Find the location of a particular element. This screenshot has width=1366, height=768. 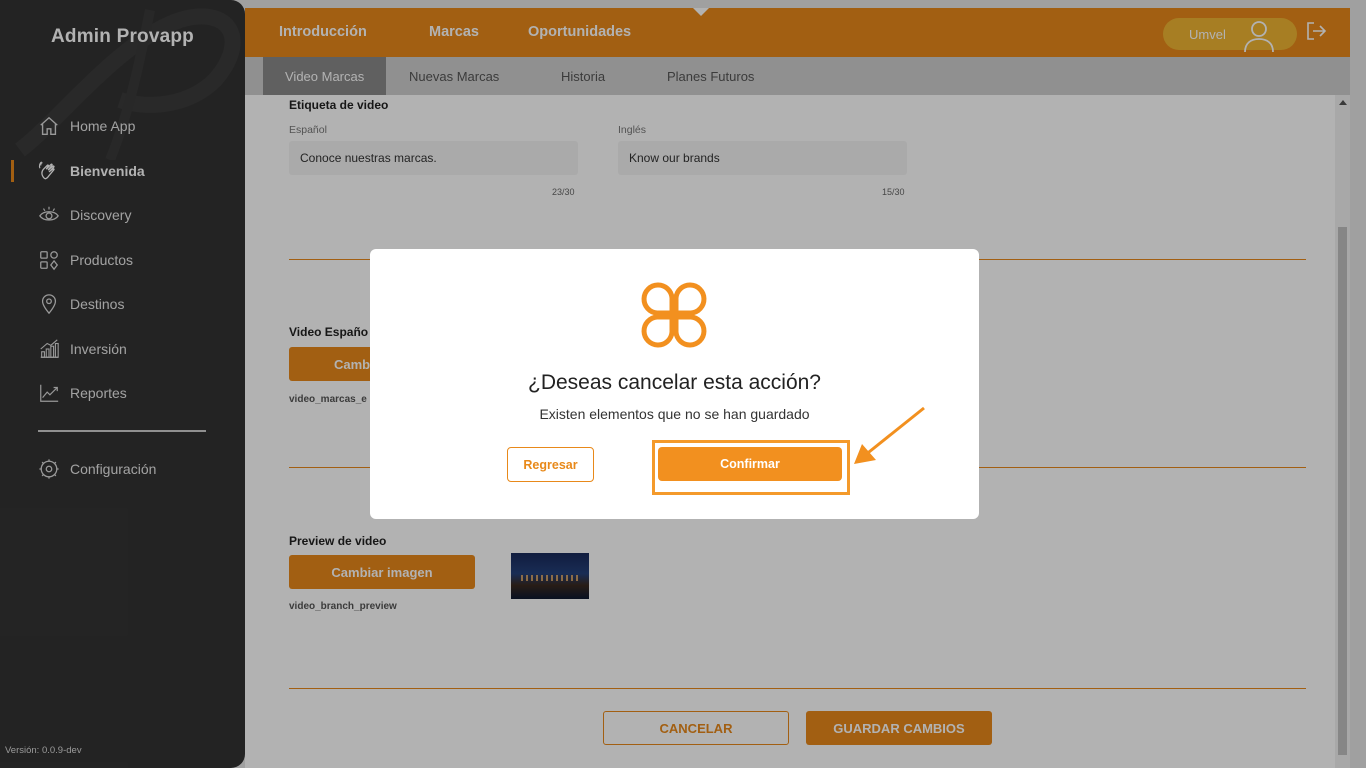

top-nav-bar: Introducción Marcas Oportunidades Umvel is located at coordinates (797, 32).